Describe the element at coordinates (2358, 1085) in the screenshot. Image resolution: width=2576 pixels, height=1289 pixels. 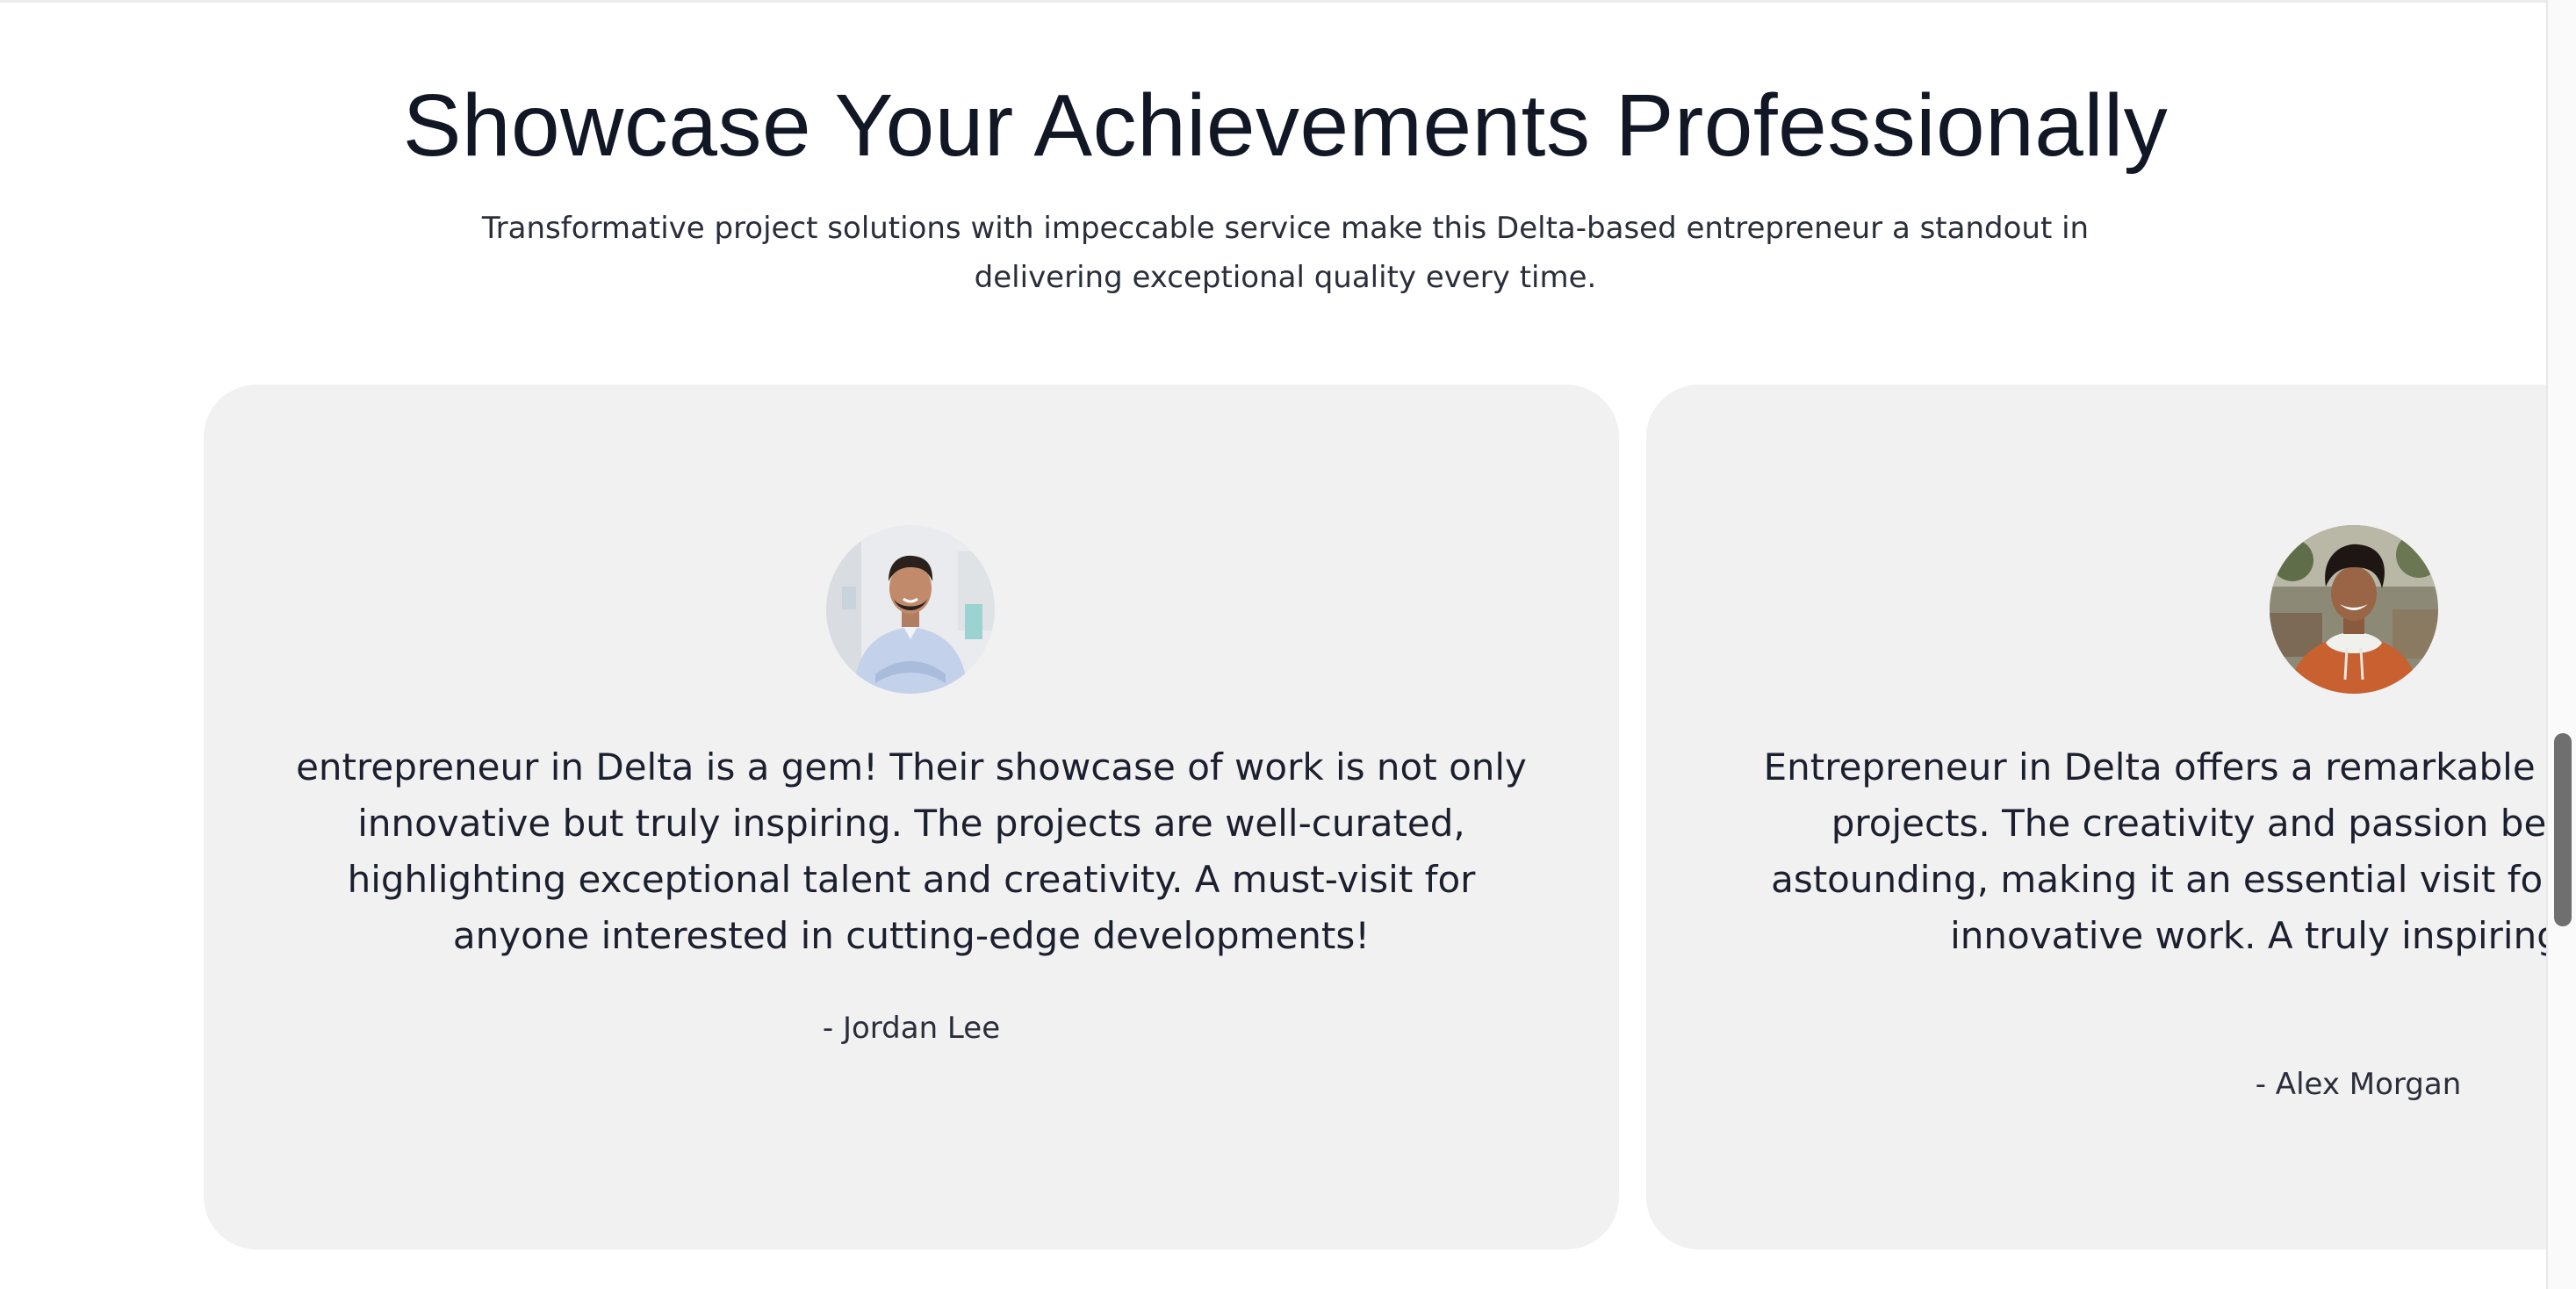
I see `testimonial-author: - Alex Morgan` at that location.